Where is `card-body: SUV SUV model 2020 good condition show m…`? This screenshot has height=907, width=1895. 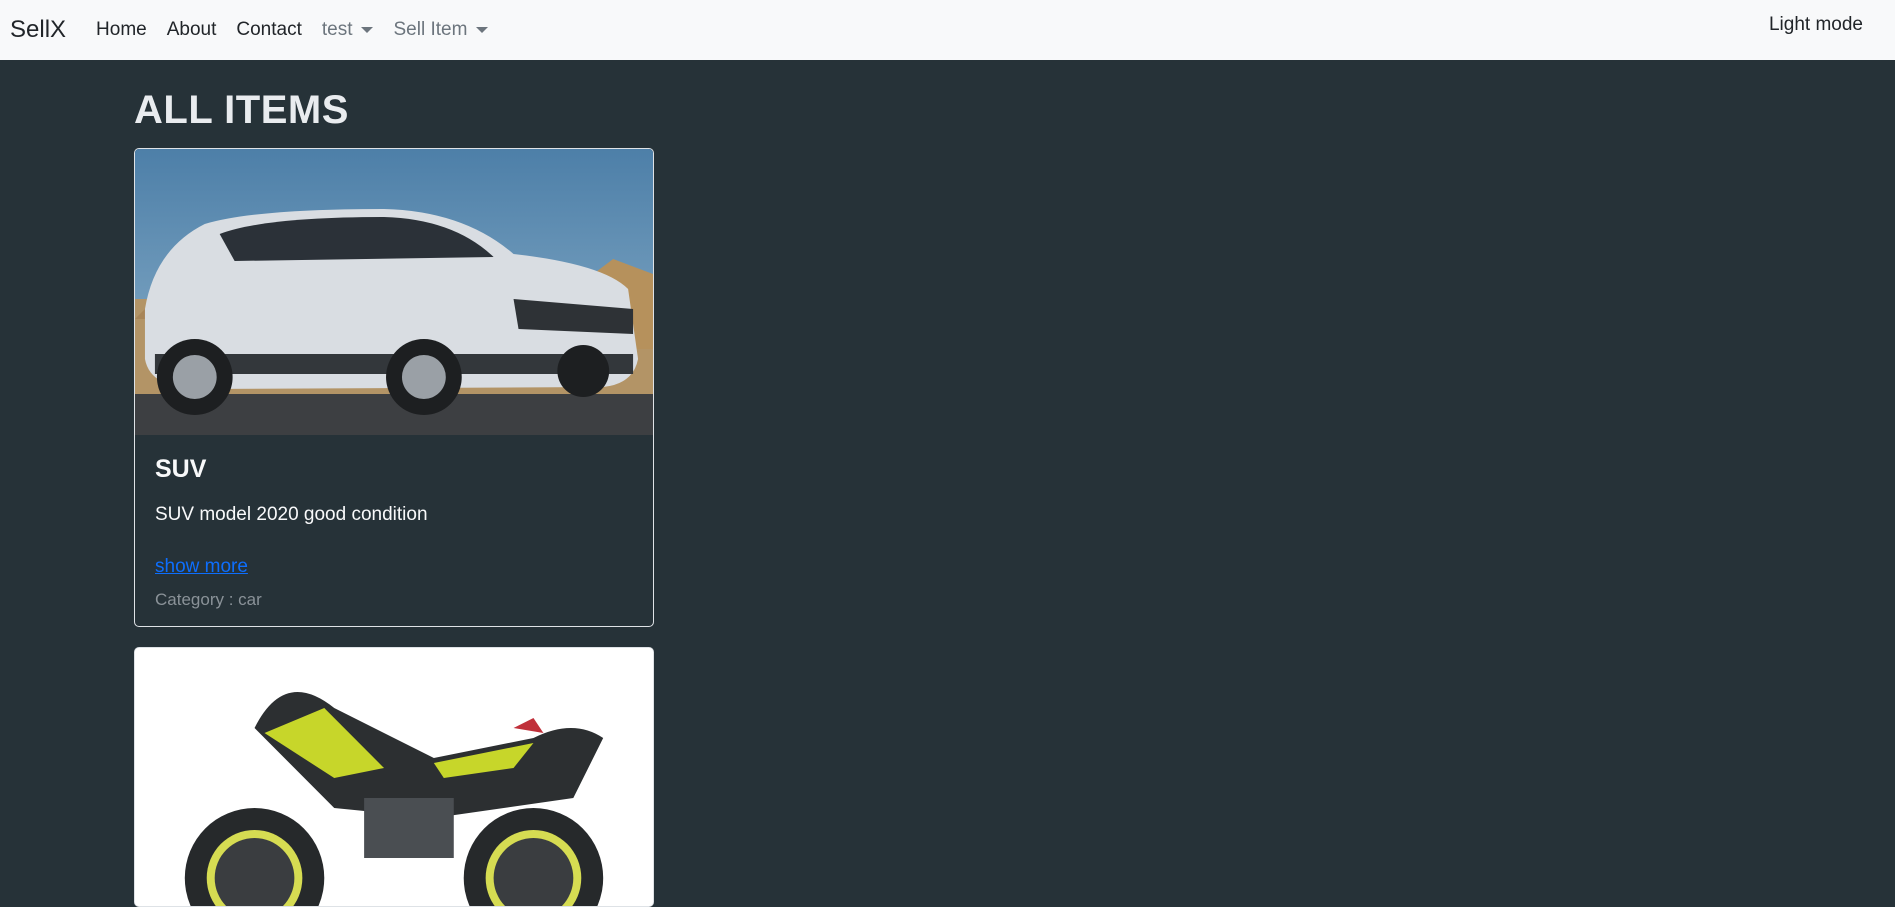 card-body: SUV SUV model 2020 good condition show m… is located at coordinates (394, 530).